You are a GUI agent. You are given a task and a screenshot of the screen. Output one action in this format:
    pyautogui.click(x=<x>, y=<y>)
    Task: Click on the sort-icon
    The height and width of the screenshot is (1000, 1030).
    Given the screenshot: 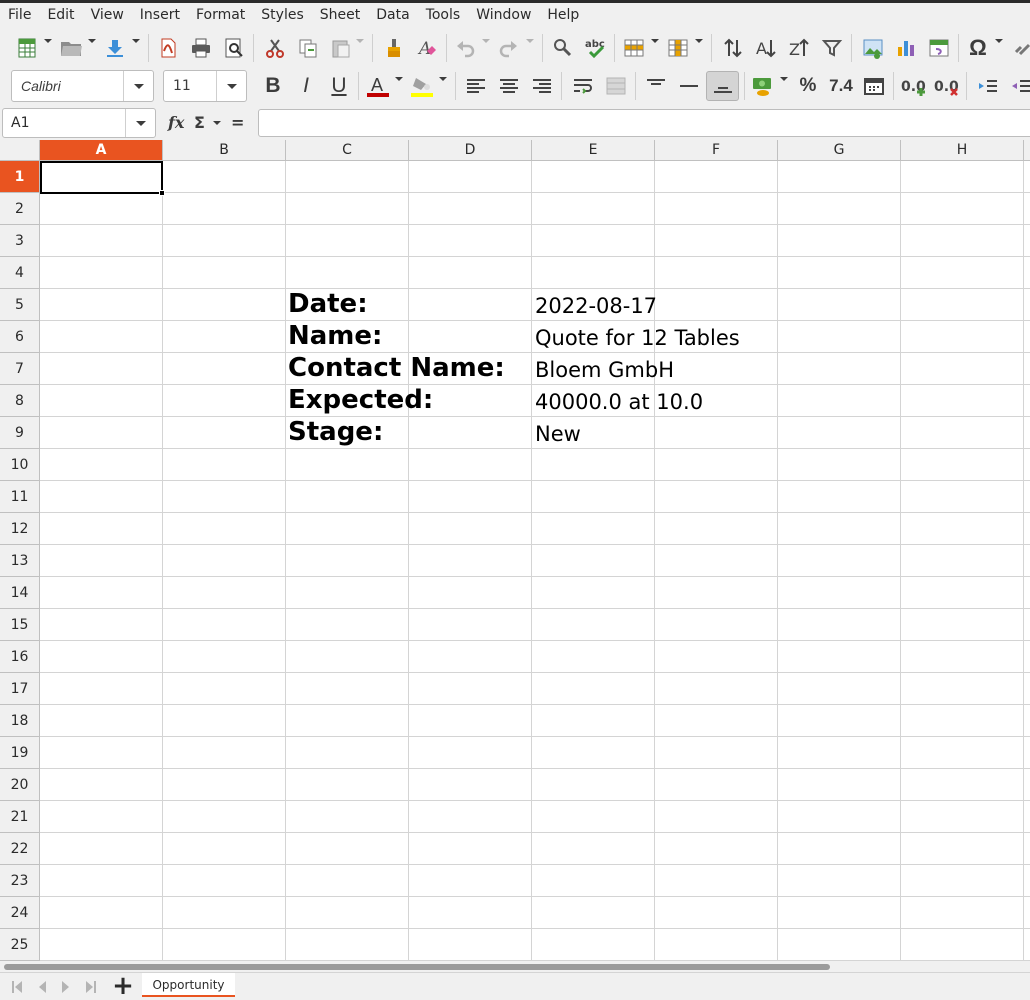 What is the action you would take?
    pyautogui.click(x=733, y=48)
    